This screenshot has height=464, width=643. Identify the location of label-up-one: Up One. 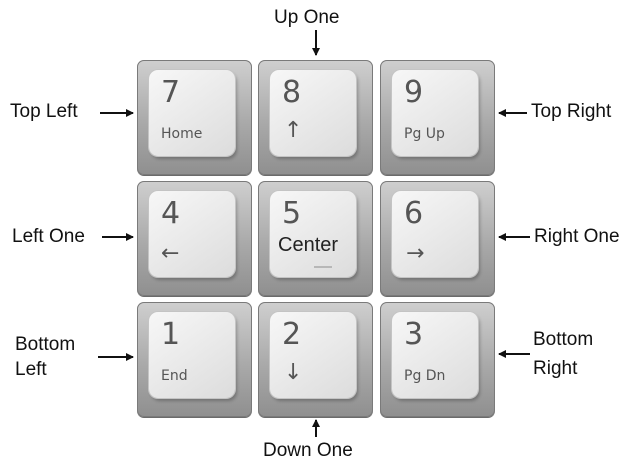
(307, 17).